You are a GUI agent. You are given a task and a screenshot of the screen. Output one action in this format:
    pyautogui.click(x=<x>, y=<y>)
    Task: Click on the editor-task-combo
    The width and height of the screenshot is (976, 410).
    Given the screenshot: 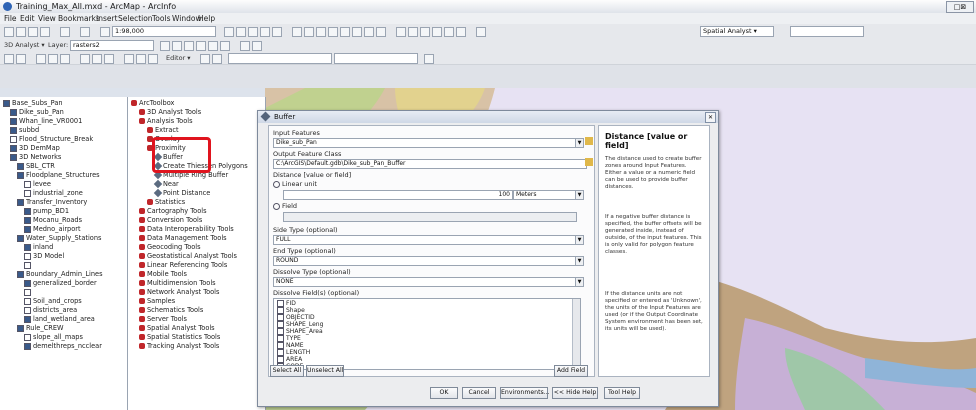 What is the action you would take?
    pyautogui.click(x=280, y=58)
    